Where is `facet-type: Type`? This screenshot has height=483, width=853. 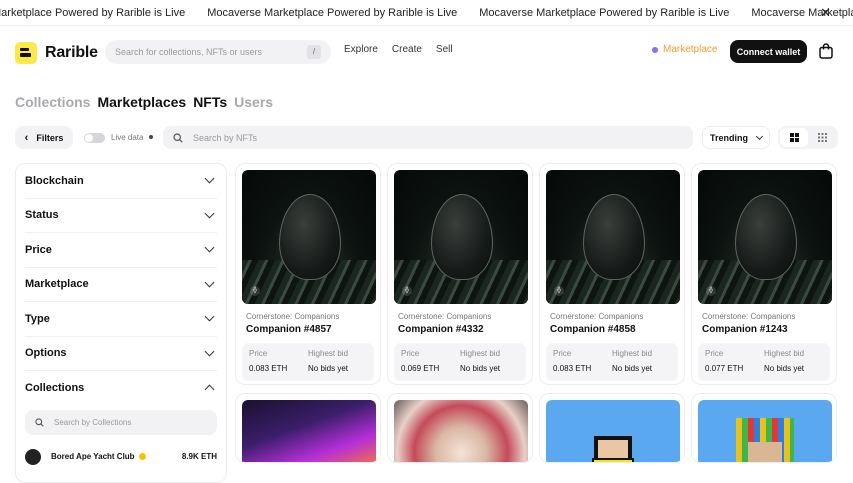
facet-type: Type is located at coordinates (121, 319).